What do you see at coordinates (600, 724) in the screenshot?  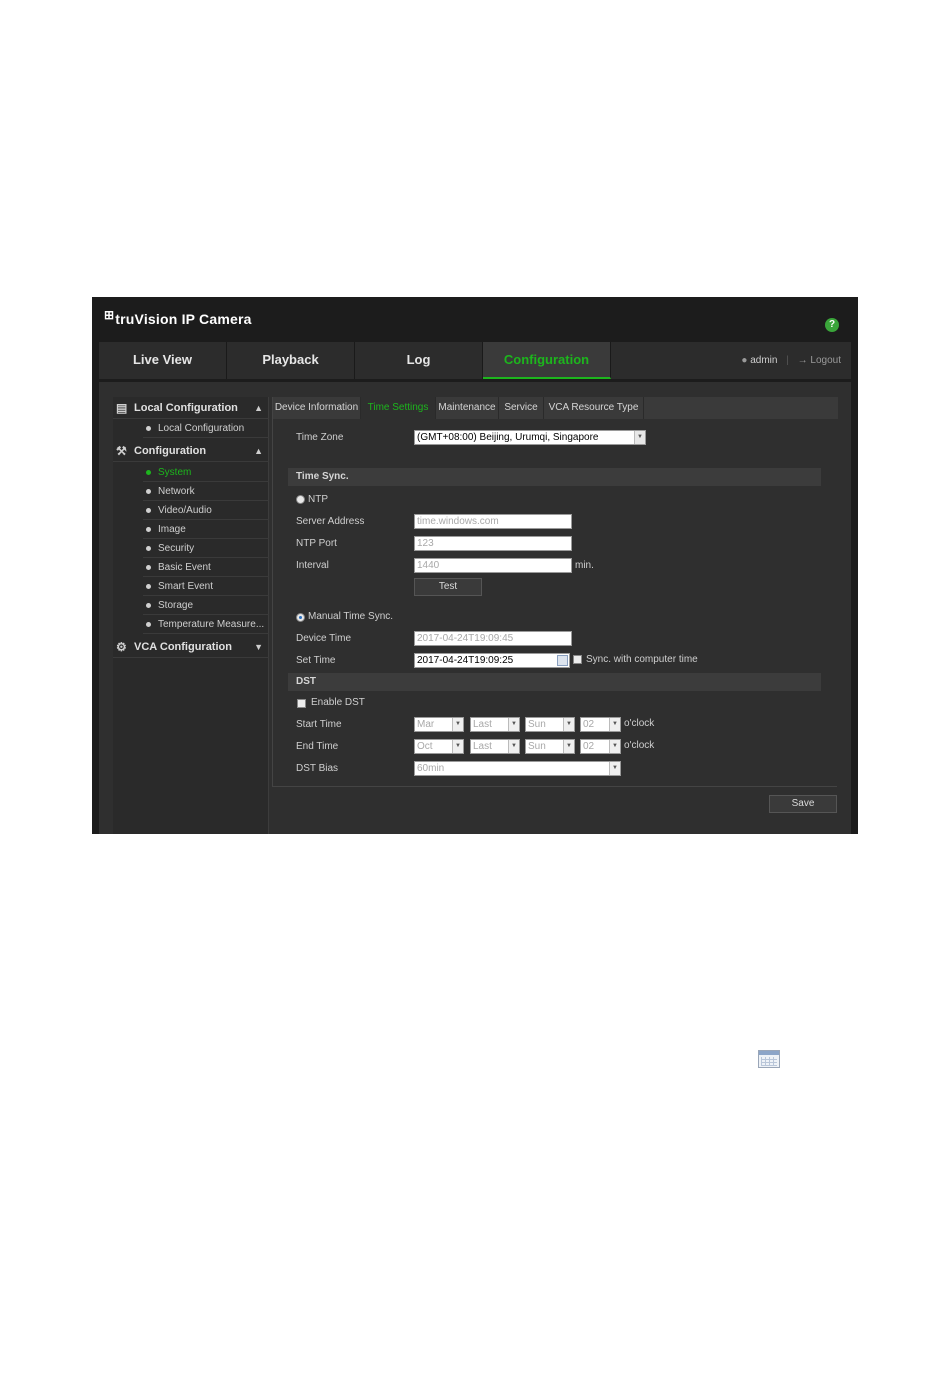 I see `start-hour-select: 02 ▼` at bounding box center [600, 724].